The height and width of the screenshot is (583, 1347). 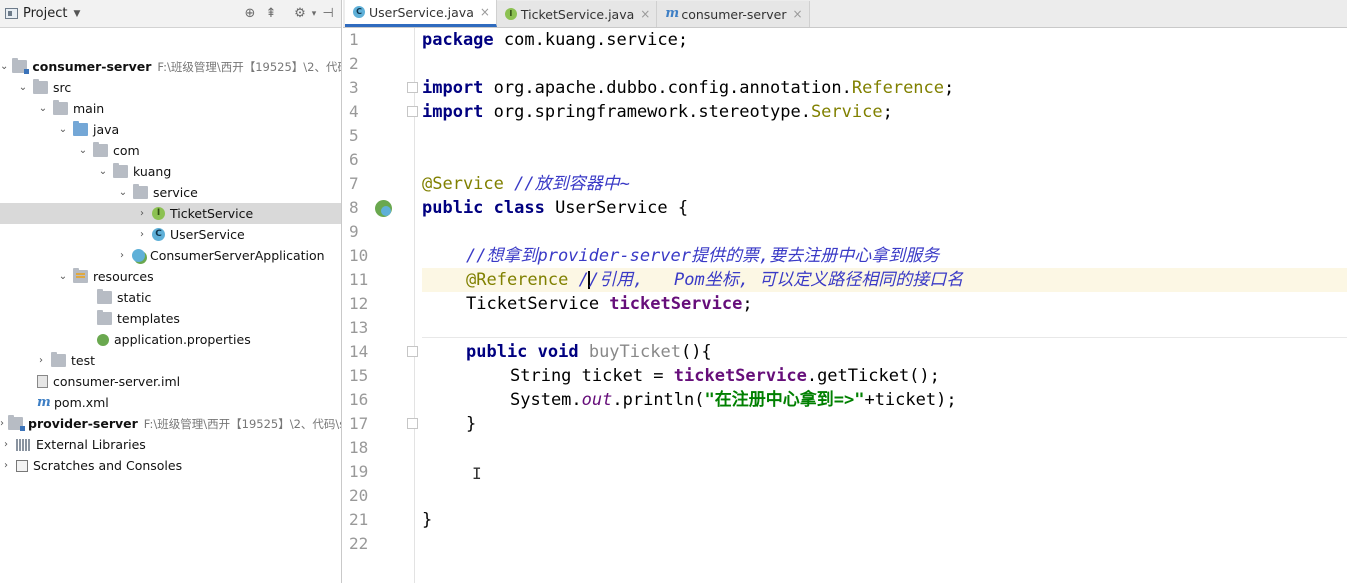 What do you see at coordinates (359, 12) in the screenshot?
I see `class-icon: C` at bounding box center [359, 12].